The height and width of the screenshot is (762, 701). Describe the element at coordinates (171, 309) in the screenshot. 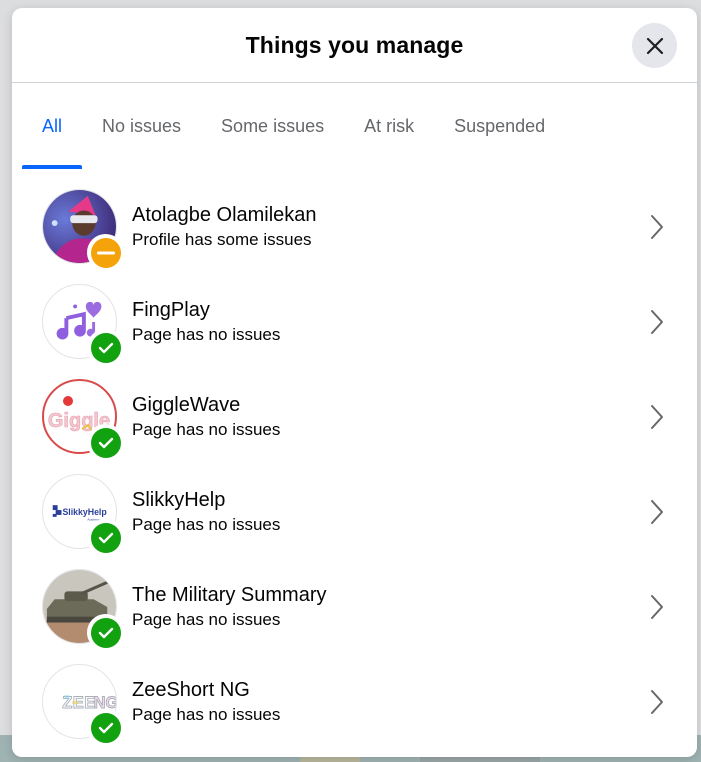

I see `item-name: FingPlay` at that location.